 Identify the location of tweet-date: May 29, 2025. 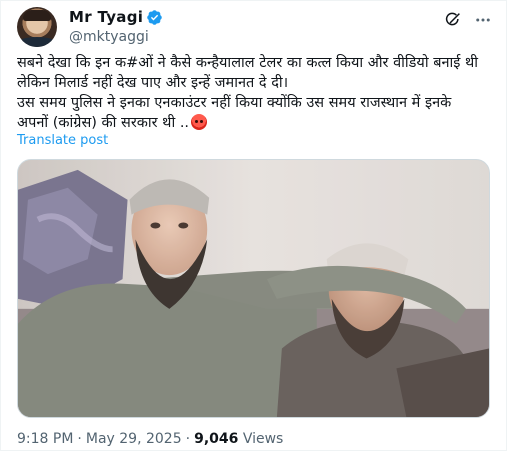
(134, 439).